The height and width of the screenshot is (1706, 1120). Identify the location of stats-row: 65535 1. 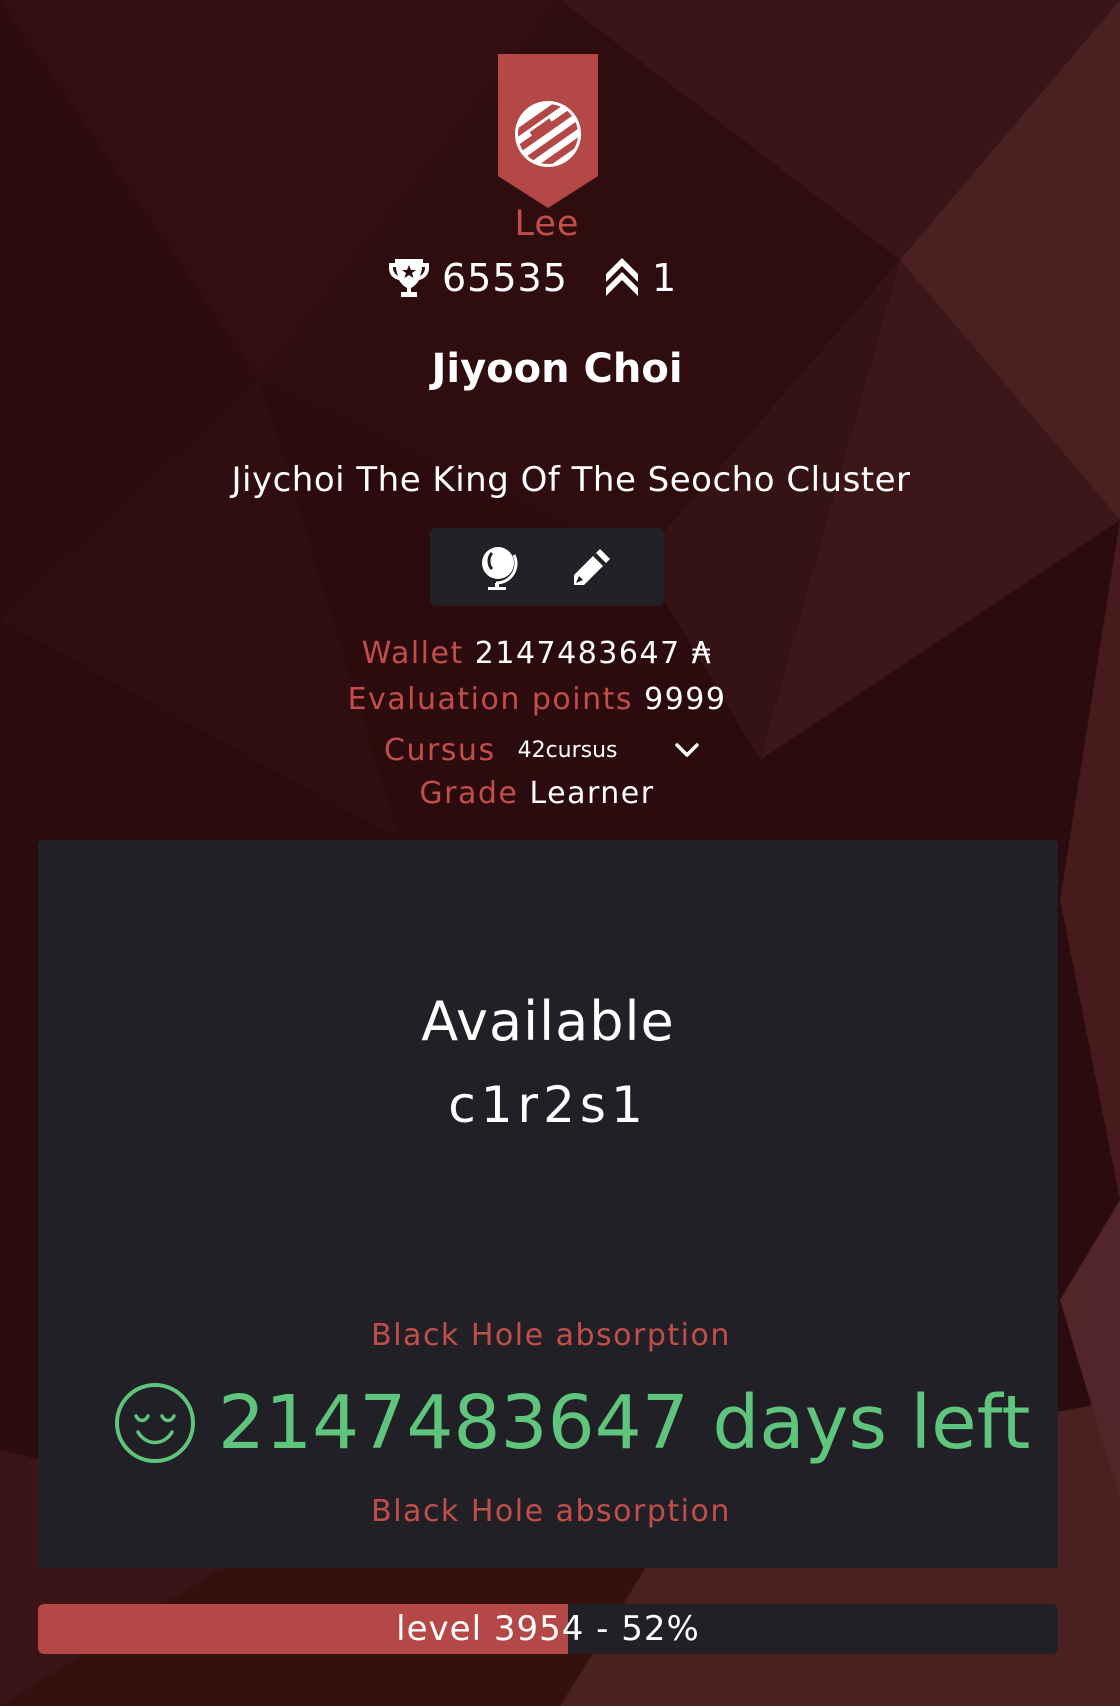
(560, 282).